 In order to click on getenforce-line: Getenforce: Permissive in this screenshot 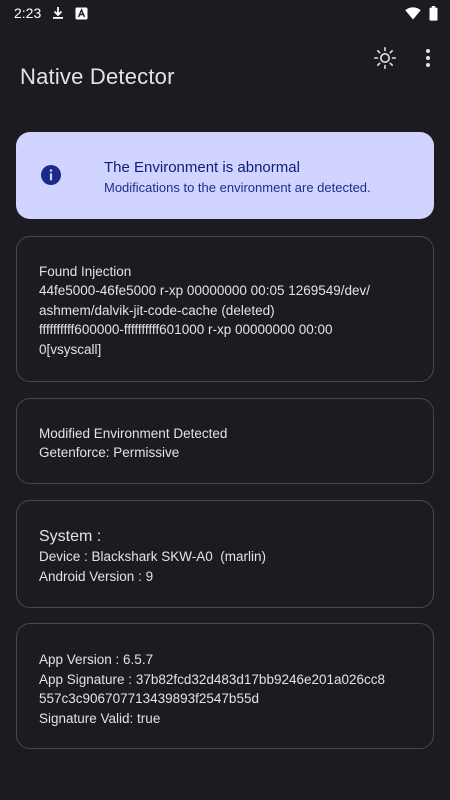, I will do `click(109, 452)`.